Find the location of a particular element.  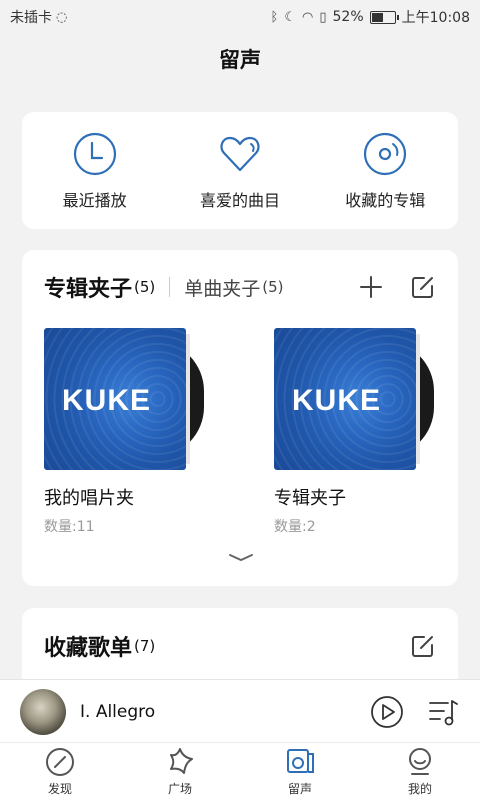

tab-label: 留声 is located at coordinates (299, 789).